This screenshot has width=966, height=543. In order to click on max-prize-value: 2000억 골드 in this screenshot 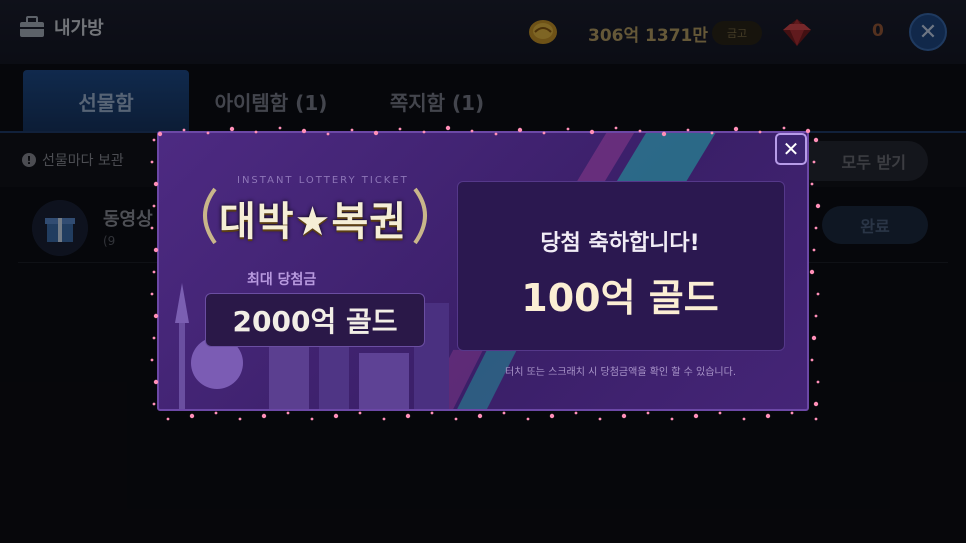, I will do `click(315, 321)`.